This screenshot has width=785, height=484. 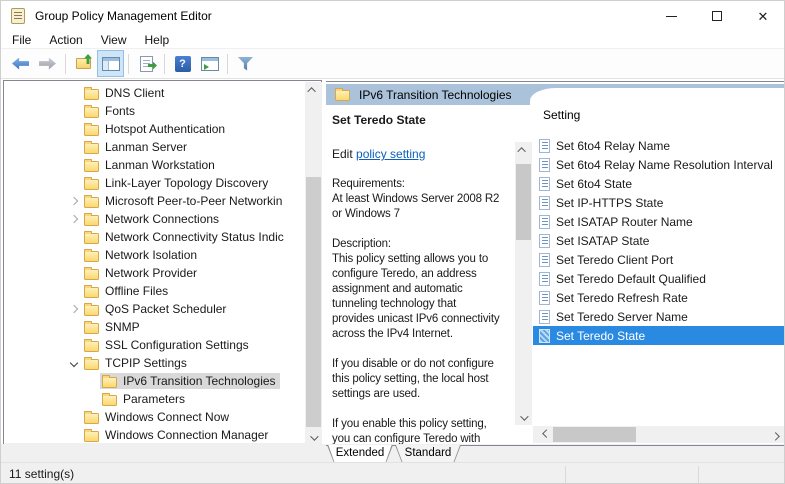 I want to click on tree-item: IPv6 Transition Technologies, so click(x=154, y=381).